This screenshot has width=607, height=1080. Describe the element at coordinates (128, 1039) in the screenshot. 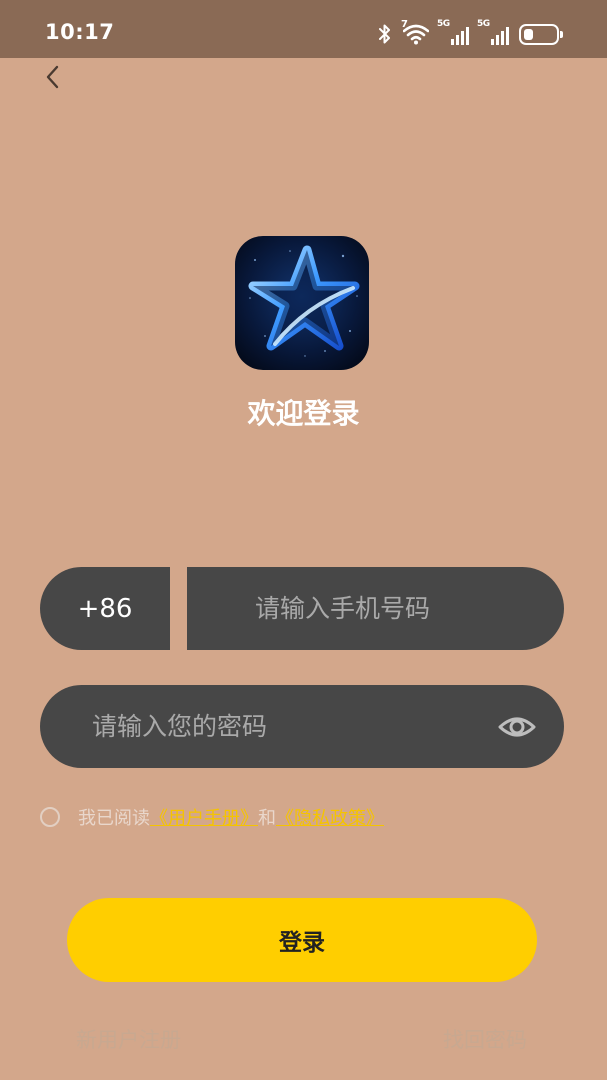

I see `register-link: 新用户注册` at that location.